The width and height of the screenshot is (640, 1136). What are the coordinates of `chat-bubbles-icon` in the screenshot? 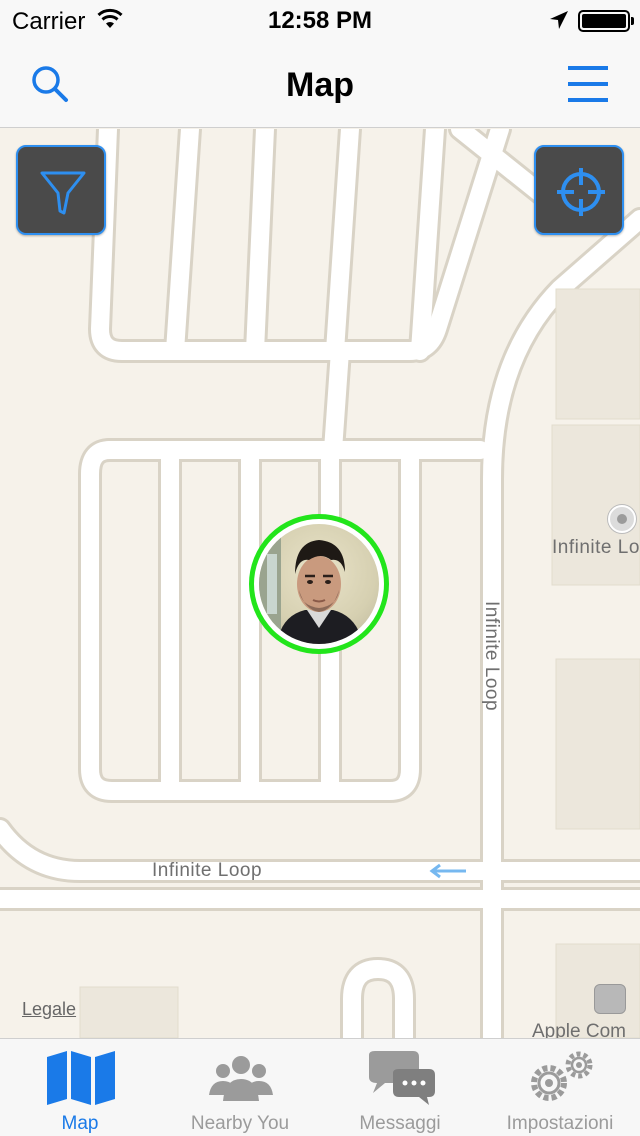 It's located at (402, 1078).